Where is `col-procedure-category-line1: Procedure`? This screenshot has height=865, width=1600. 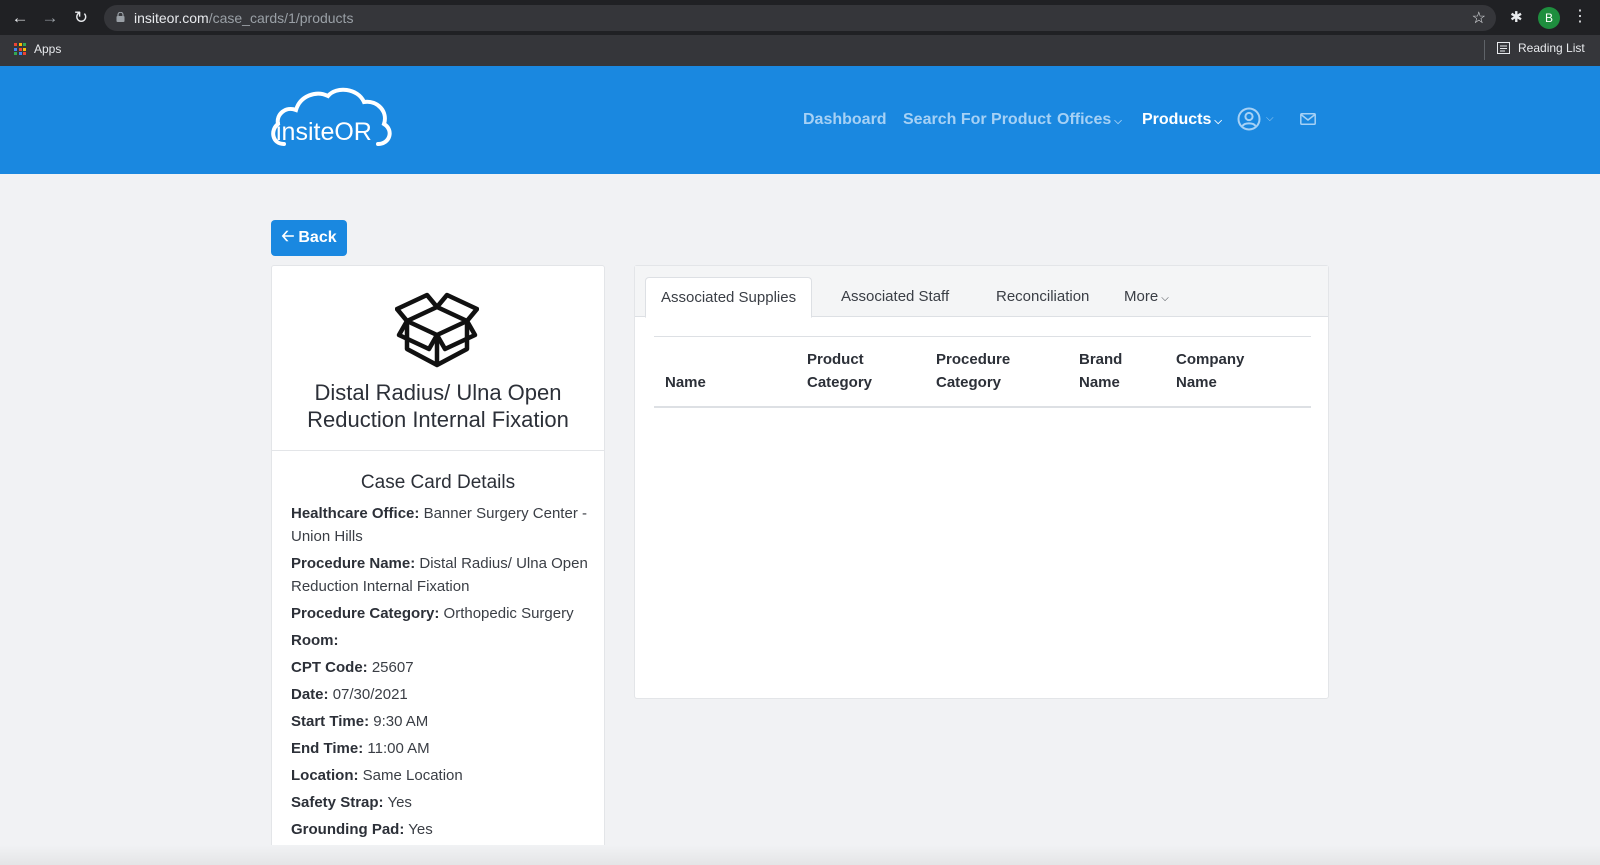 col-procedure-category-line1: Procedure is located at coordinates (973, 359).